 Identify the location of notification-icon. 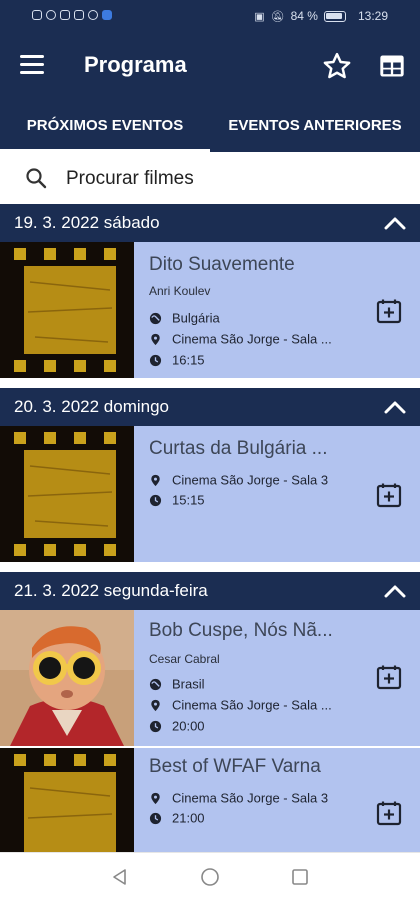
(37, 15).